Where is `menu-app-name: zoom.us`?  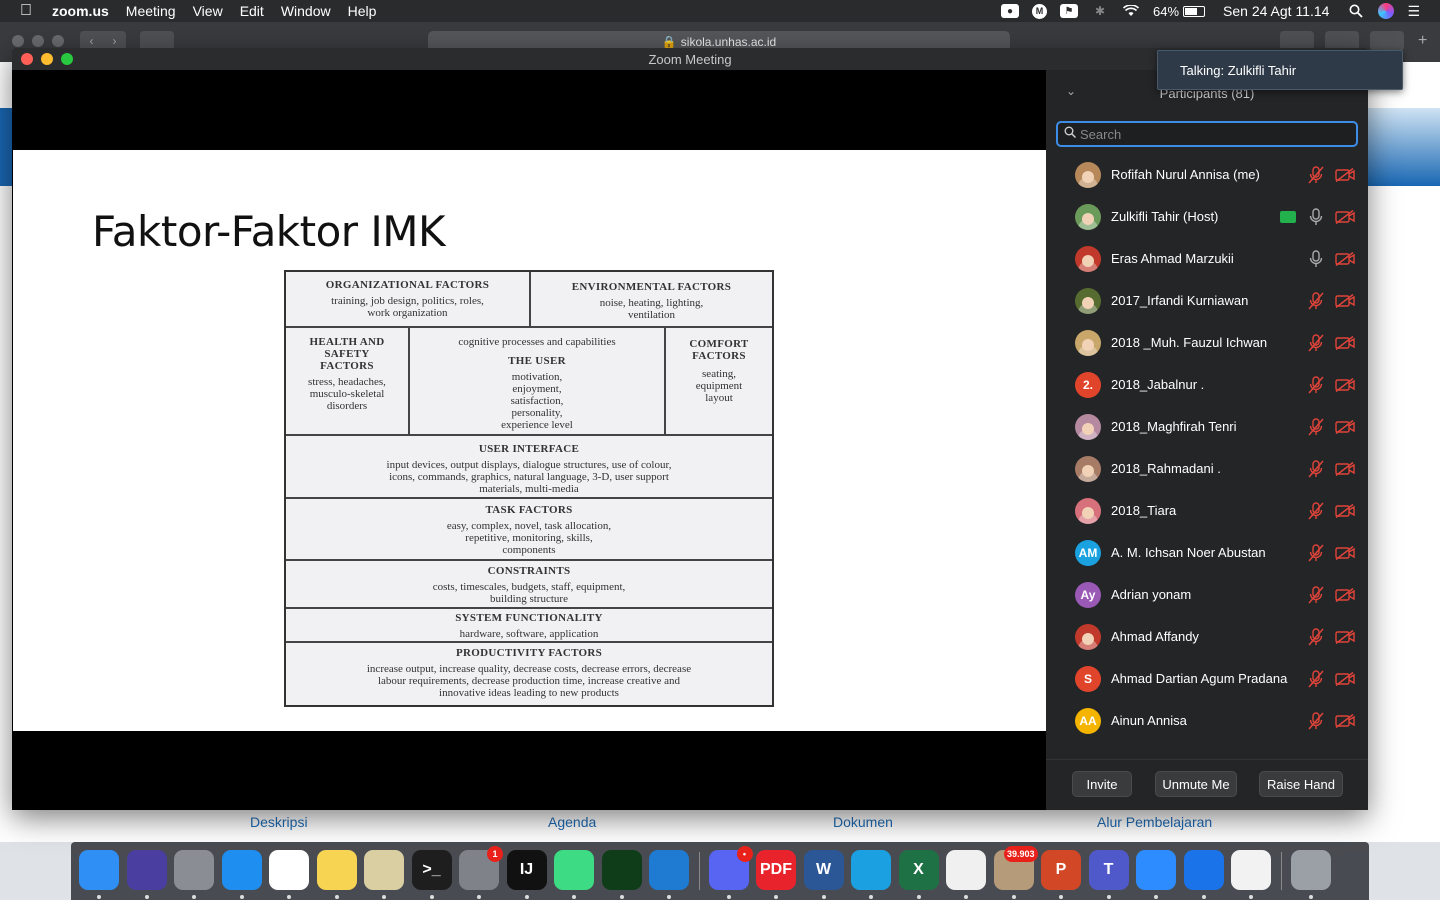
menu-app-name: zoom.us is located at coordinates (80, 11).